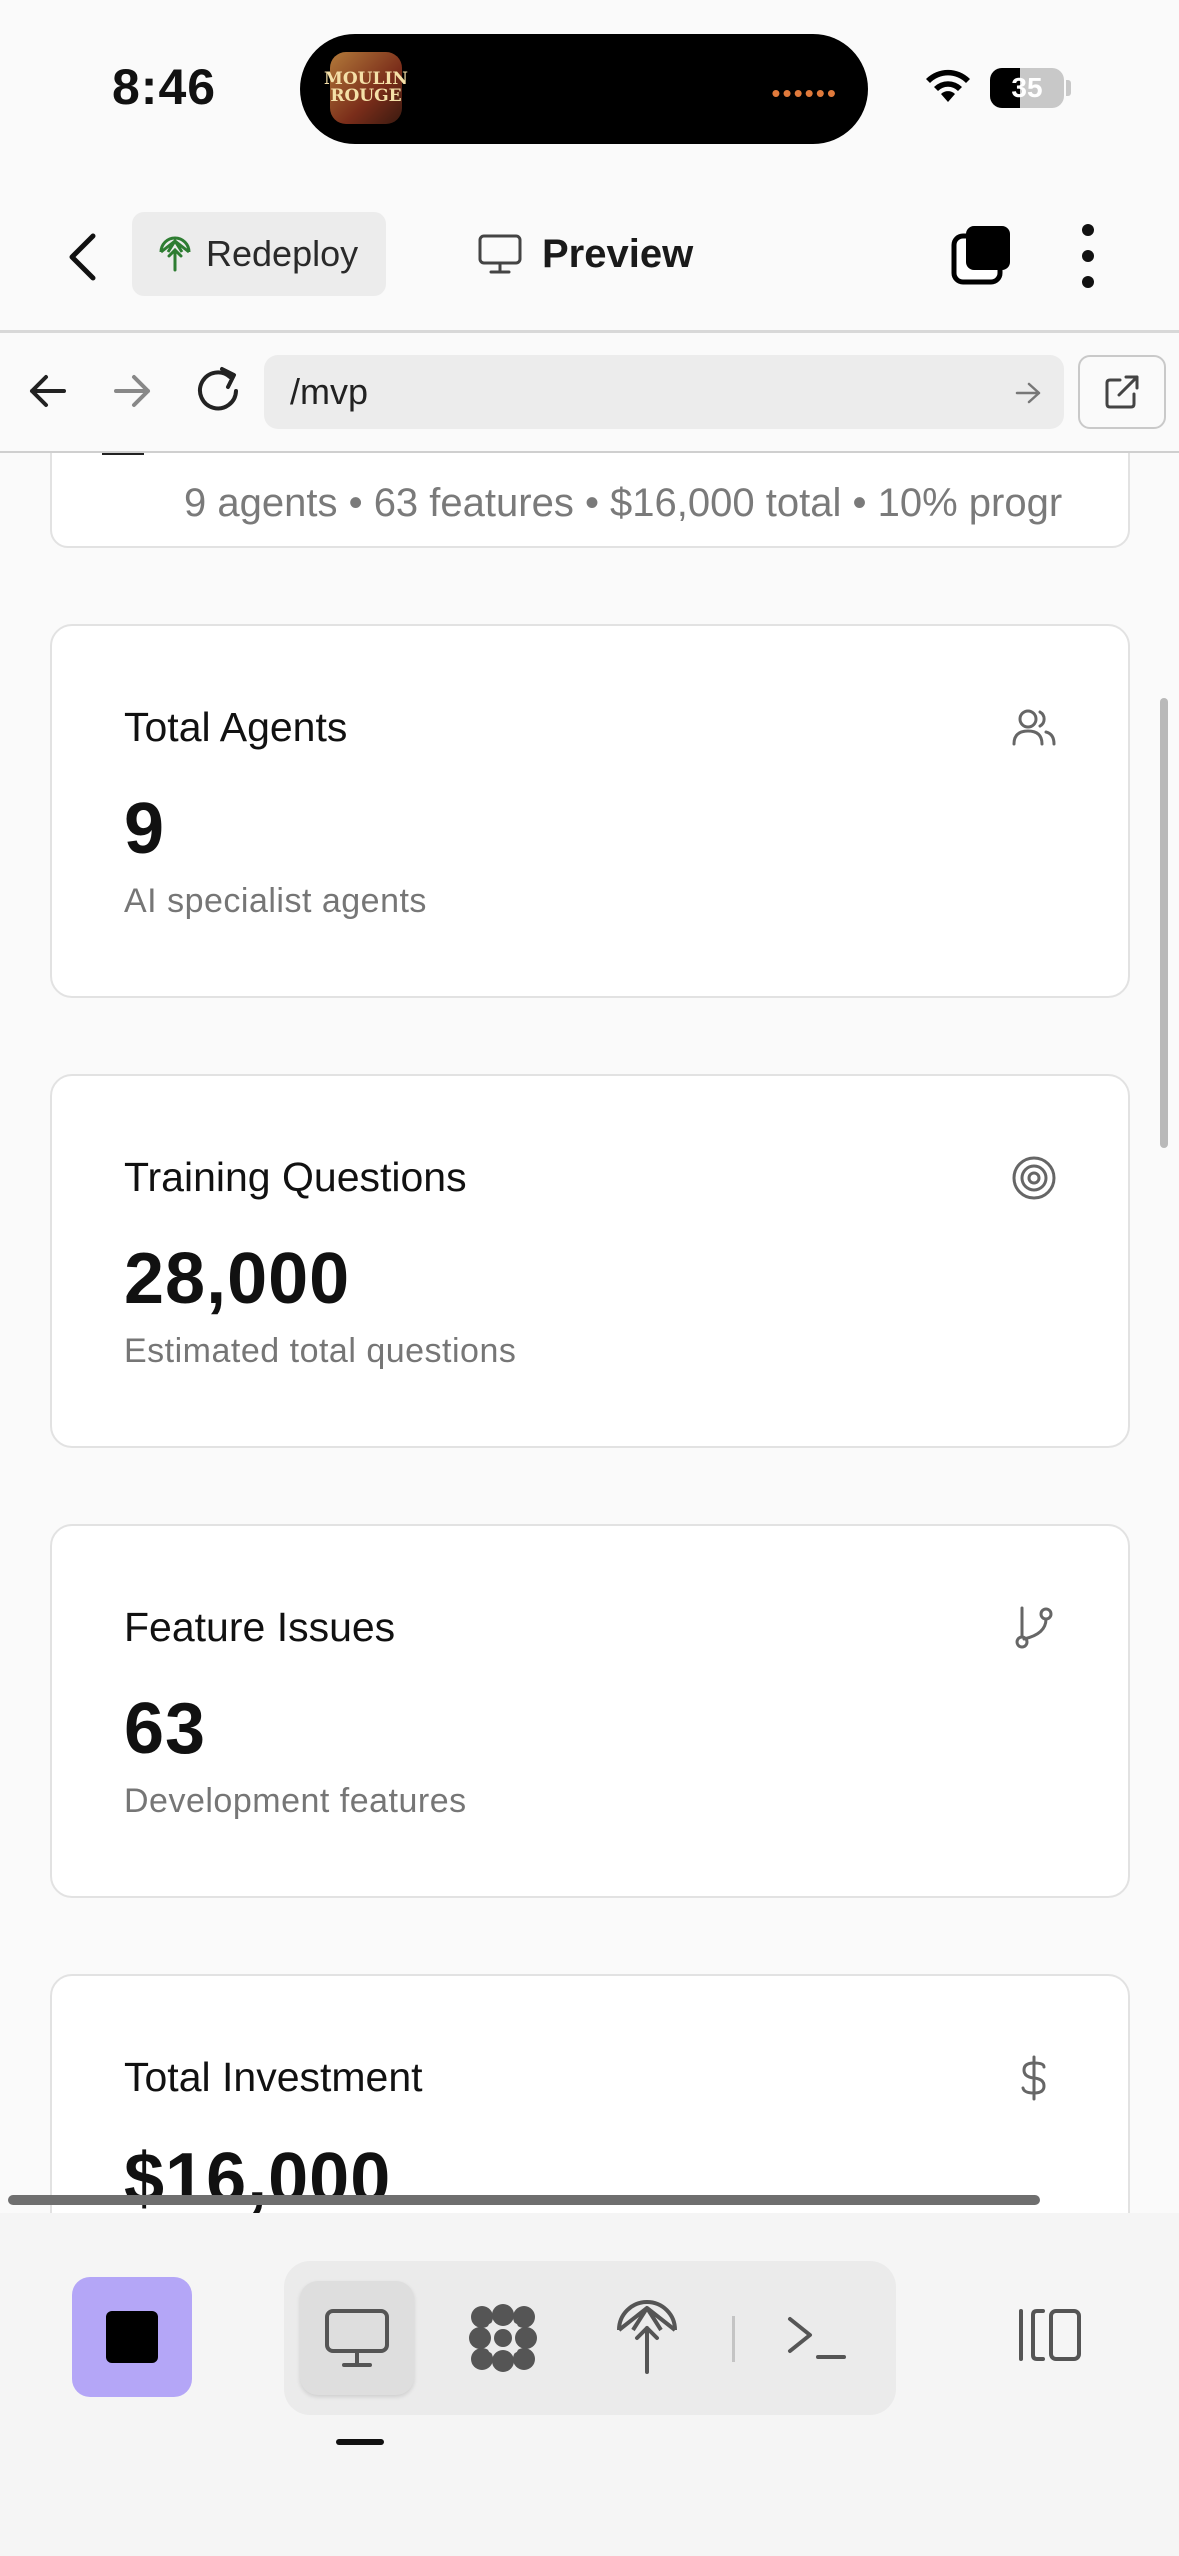 The width and height of the screenshot is (1179, 2556). What do you see at coordinates (260, 1627) in the screenshot?
I see `stat-title: Feature Issues` at bounding box center [260, 1627].